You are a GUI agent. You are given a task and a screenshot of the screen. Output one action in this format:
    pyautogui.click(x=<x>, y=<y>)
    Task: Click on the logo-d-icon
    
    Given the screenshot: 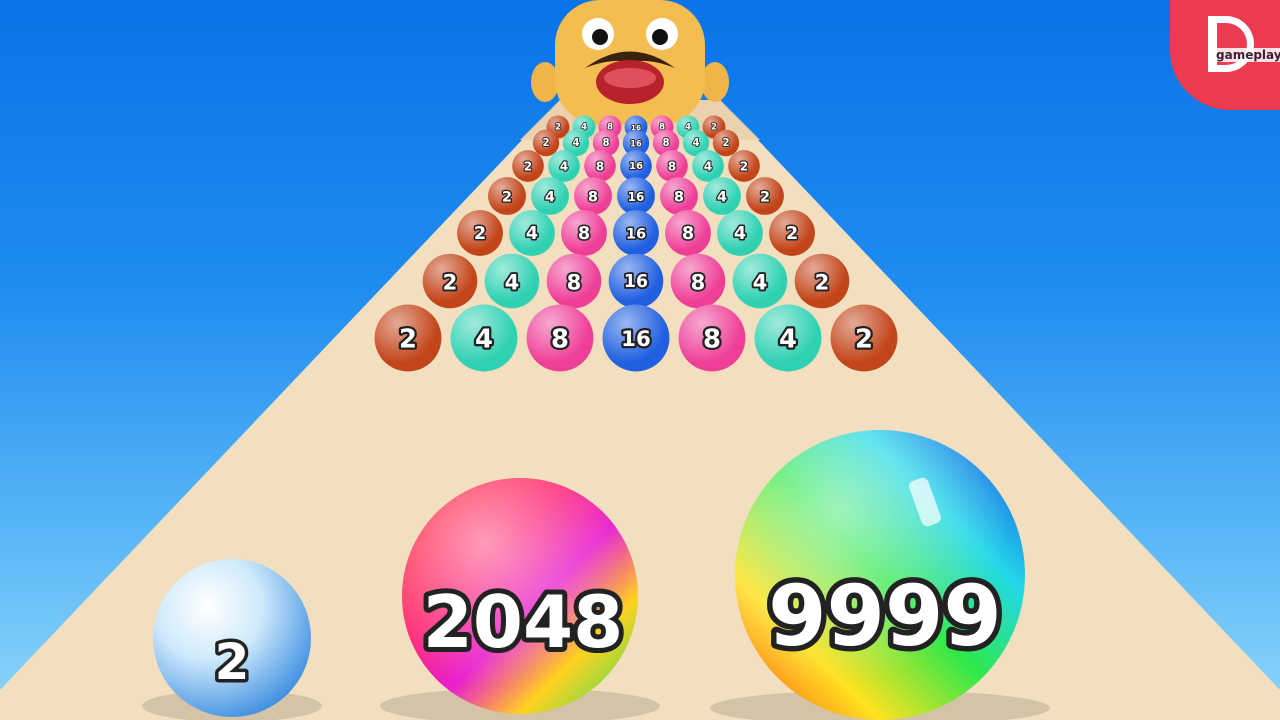 What is the action you would take?
    pyautogui.click(x=1231, y=44)
    